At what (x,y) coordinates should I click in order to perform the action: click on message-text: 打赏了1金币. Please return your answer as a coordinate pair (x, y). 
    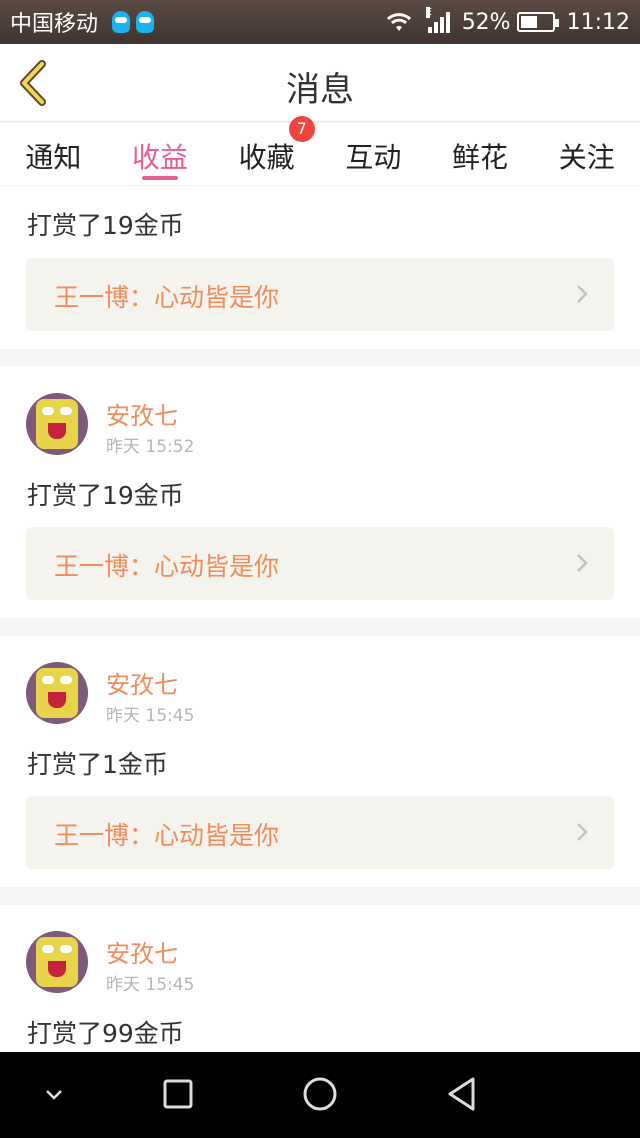
    Looking at the image, I should click on (97, 764).